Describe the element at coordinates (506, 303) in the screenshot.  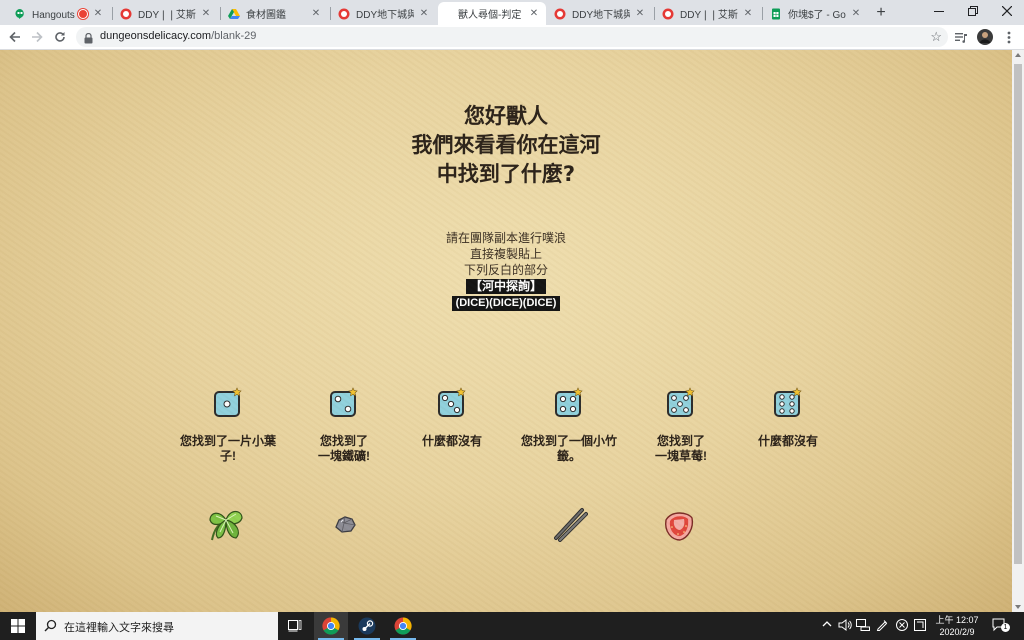
I see `highlight-dice: (DICE)(DICE)(DICE)` at that location.